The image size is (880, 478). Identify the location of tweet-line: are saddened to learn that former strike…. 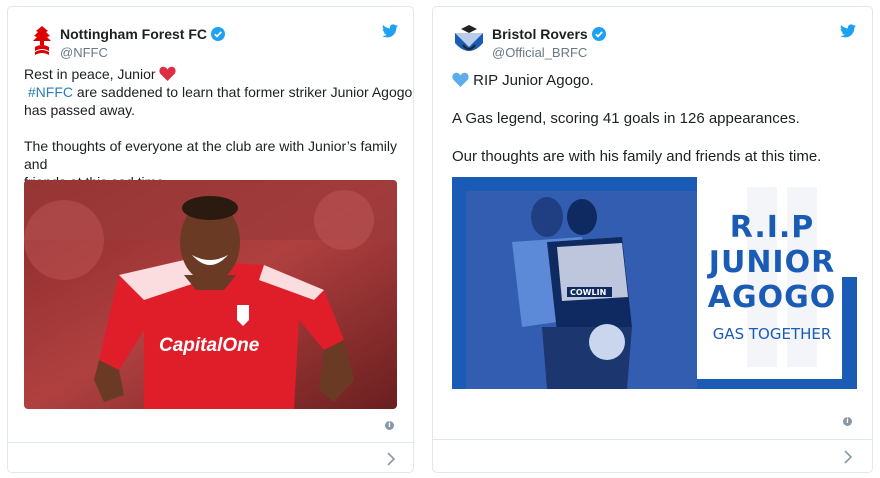
(243, 92).